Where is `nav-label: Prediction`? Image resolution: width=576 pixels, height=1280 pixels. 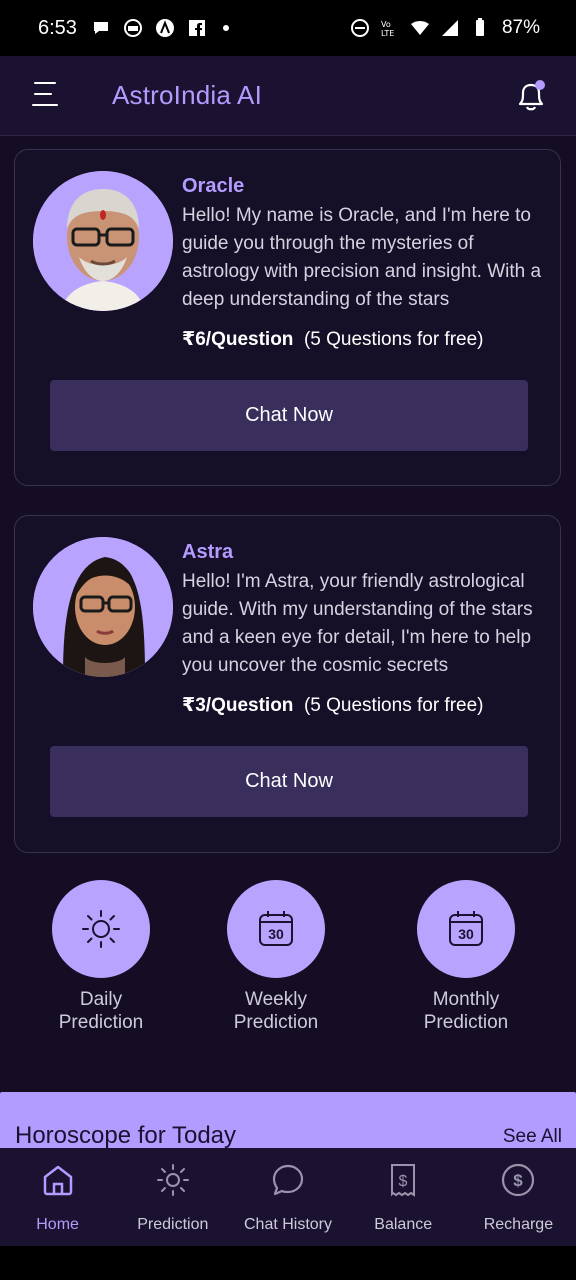
nav-label: Prediction is located at coordinates (173, 1224).